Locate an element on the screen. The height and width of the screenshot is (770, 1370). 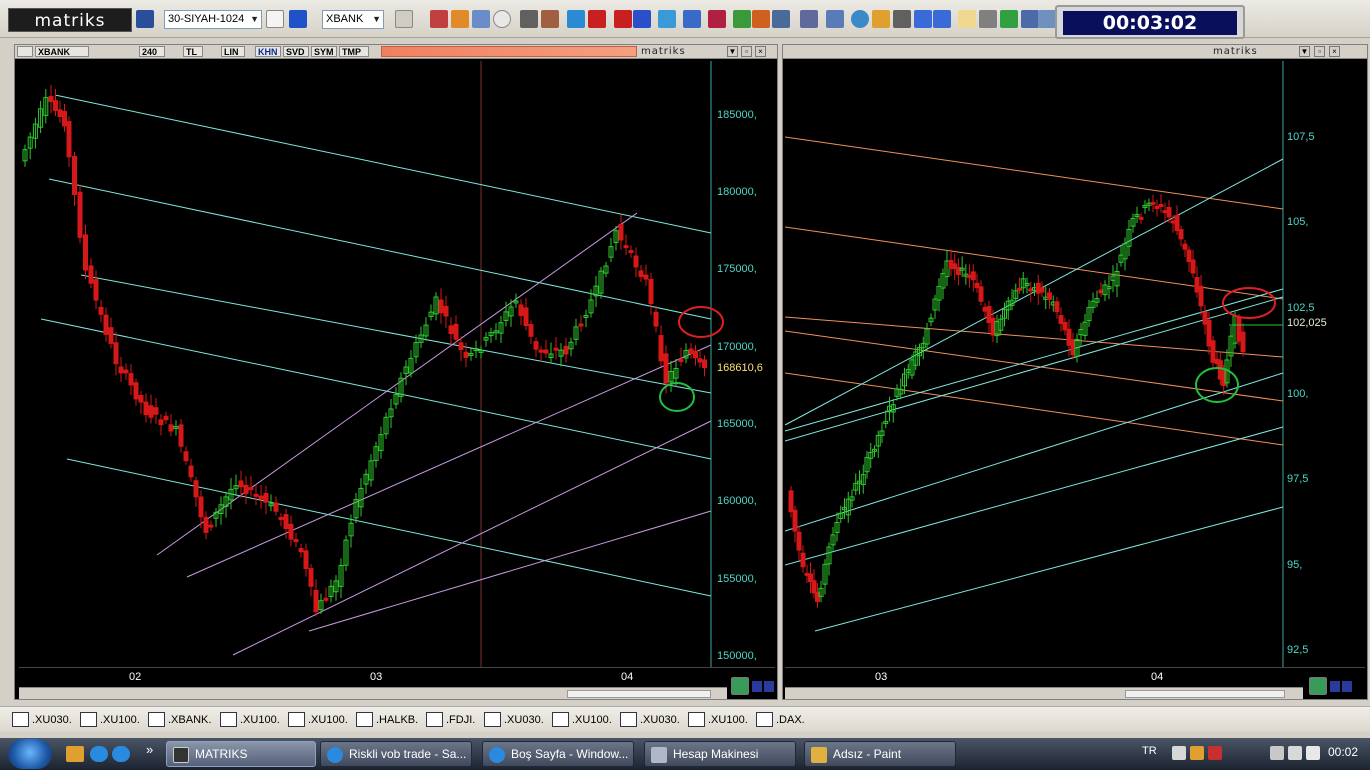
clock-icon is located at coordinates (502, 19).